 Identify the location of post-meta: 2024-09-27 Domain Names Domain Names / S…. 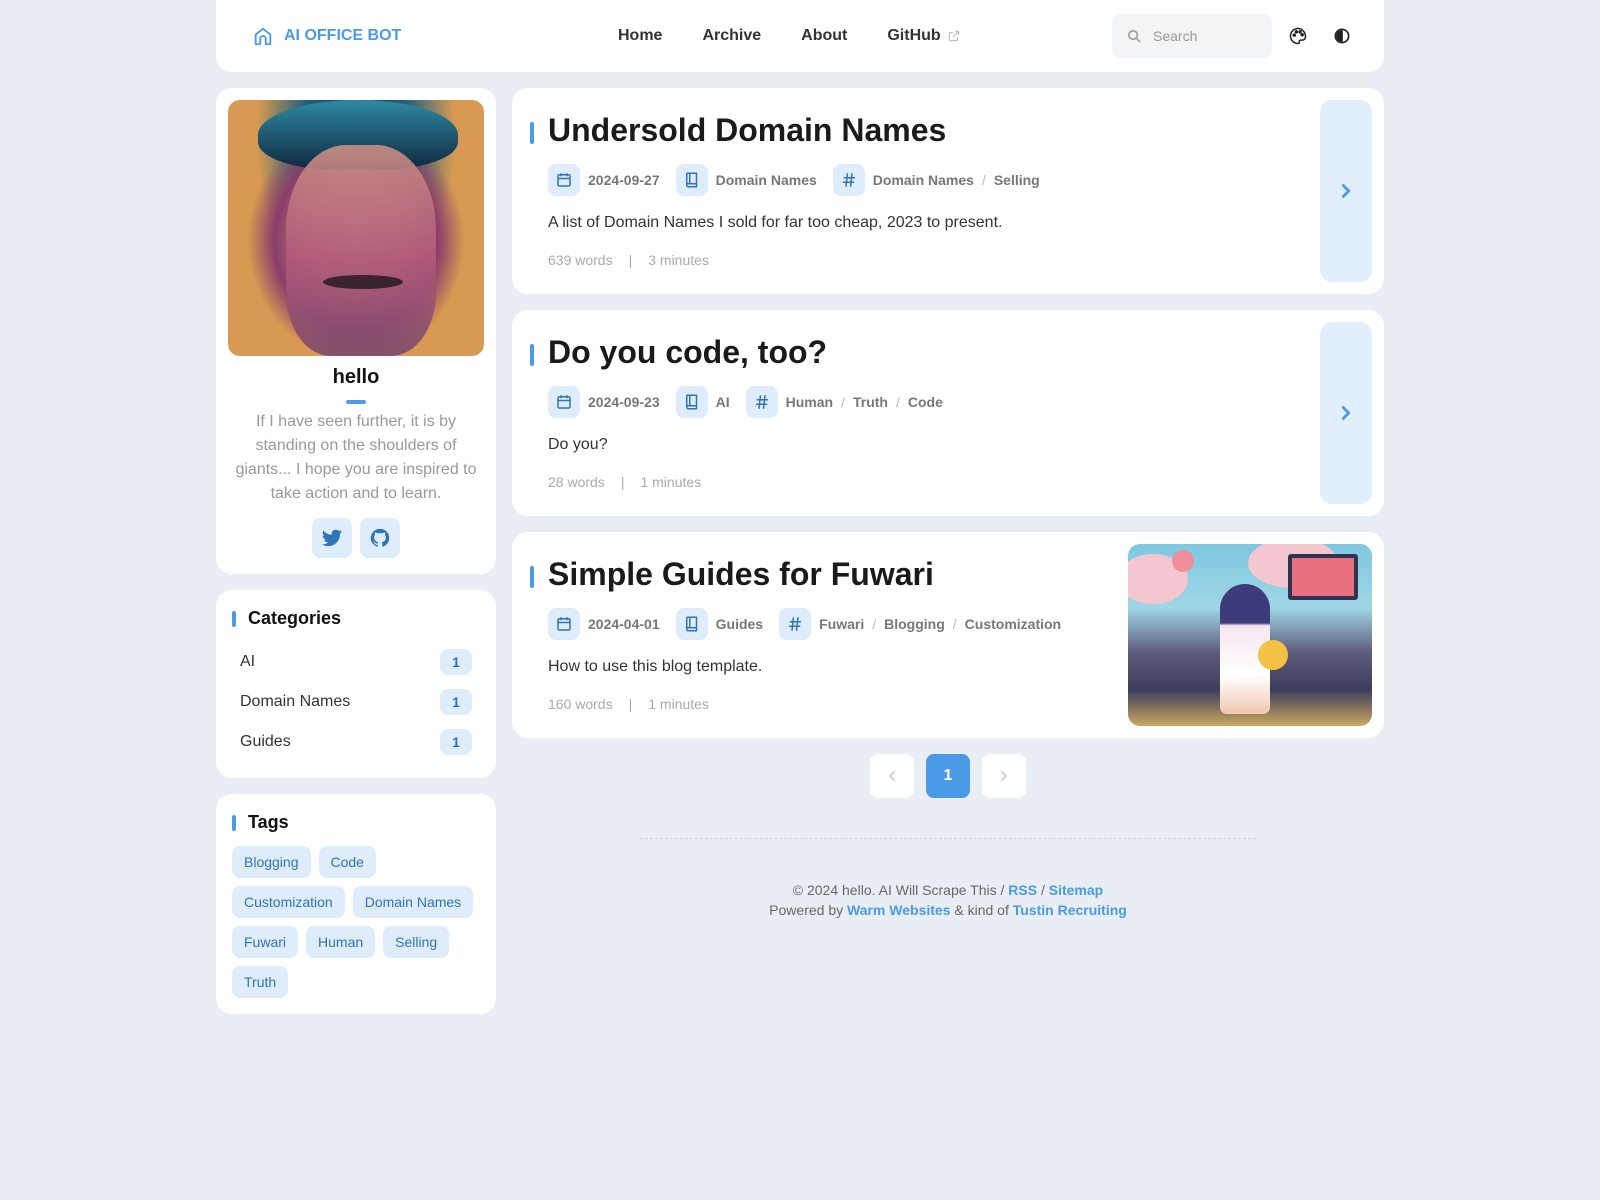
(802, 180).